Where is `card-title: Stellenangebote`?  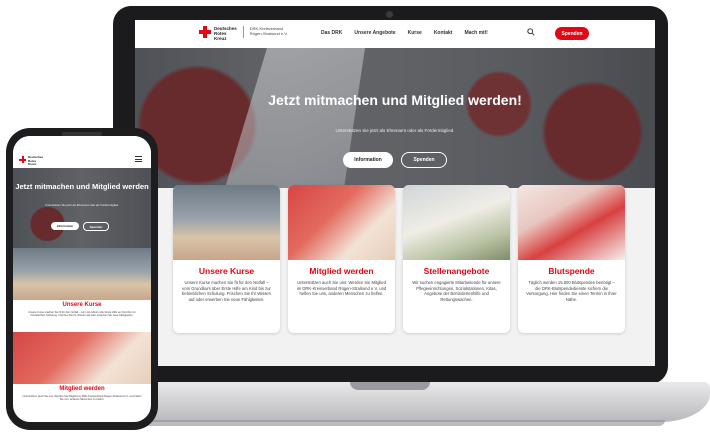
card-title: Stellenangebote is located at coordinates (456, 271).